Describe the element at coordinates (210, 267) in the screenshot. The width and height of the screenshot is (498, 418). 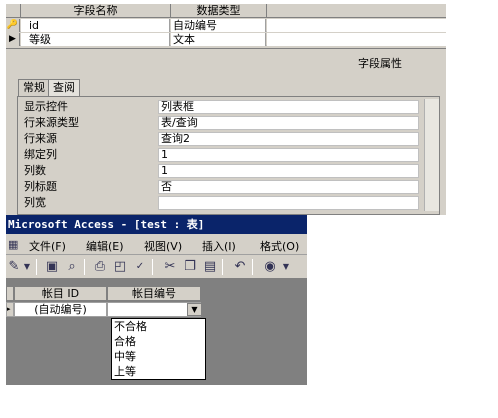
I see `paste-icon: ▤` at that location.